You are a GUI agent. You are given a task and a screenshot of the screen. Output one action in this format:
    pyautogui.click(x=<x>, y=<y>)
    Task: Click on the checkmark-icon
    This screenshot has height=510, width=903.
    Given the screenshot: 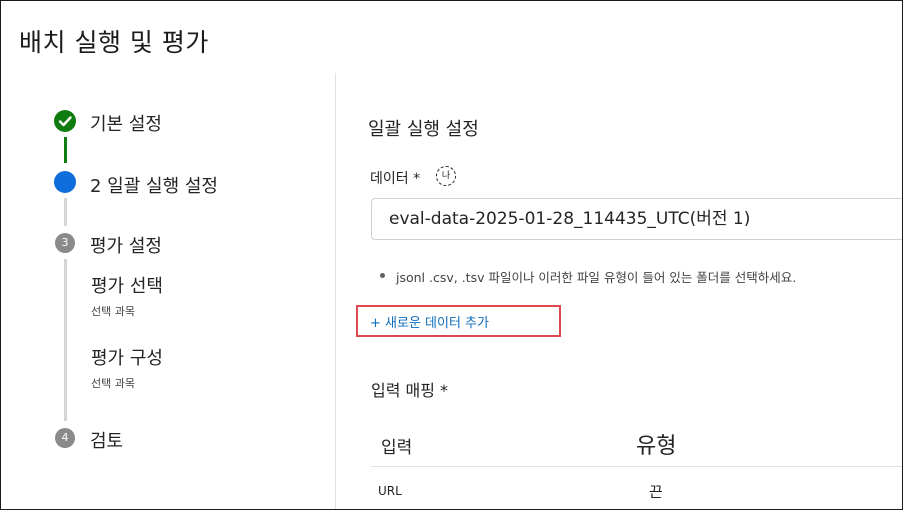 What is the action you would take?
    pyautogui.click(x=65, y=121)
    